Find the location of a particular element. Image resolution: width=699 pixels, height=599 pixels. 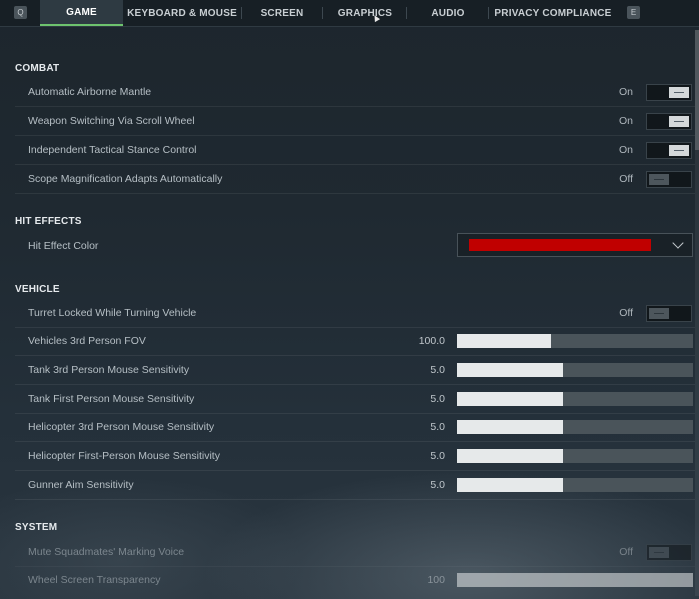

prev-tab-key-icon: Q is located at coordinates (20, 12).